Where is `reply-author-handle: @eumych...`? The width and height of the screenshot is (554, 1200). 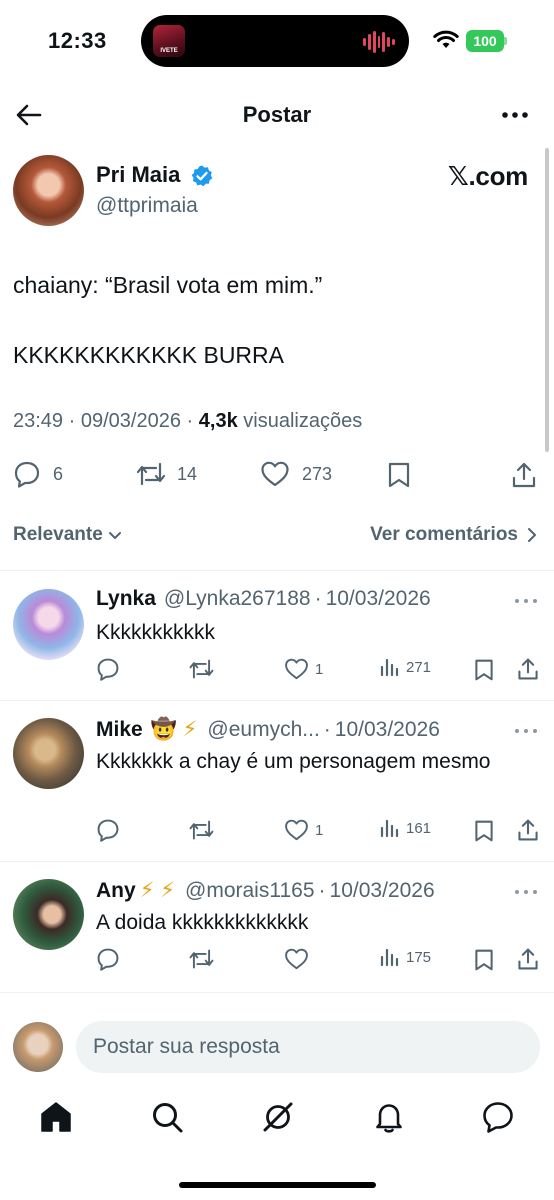
reply-author-handle: @eumych... is located at coordinates (263, 730).